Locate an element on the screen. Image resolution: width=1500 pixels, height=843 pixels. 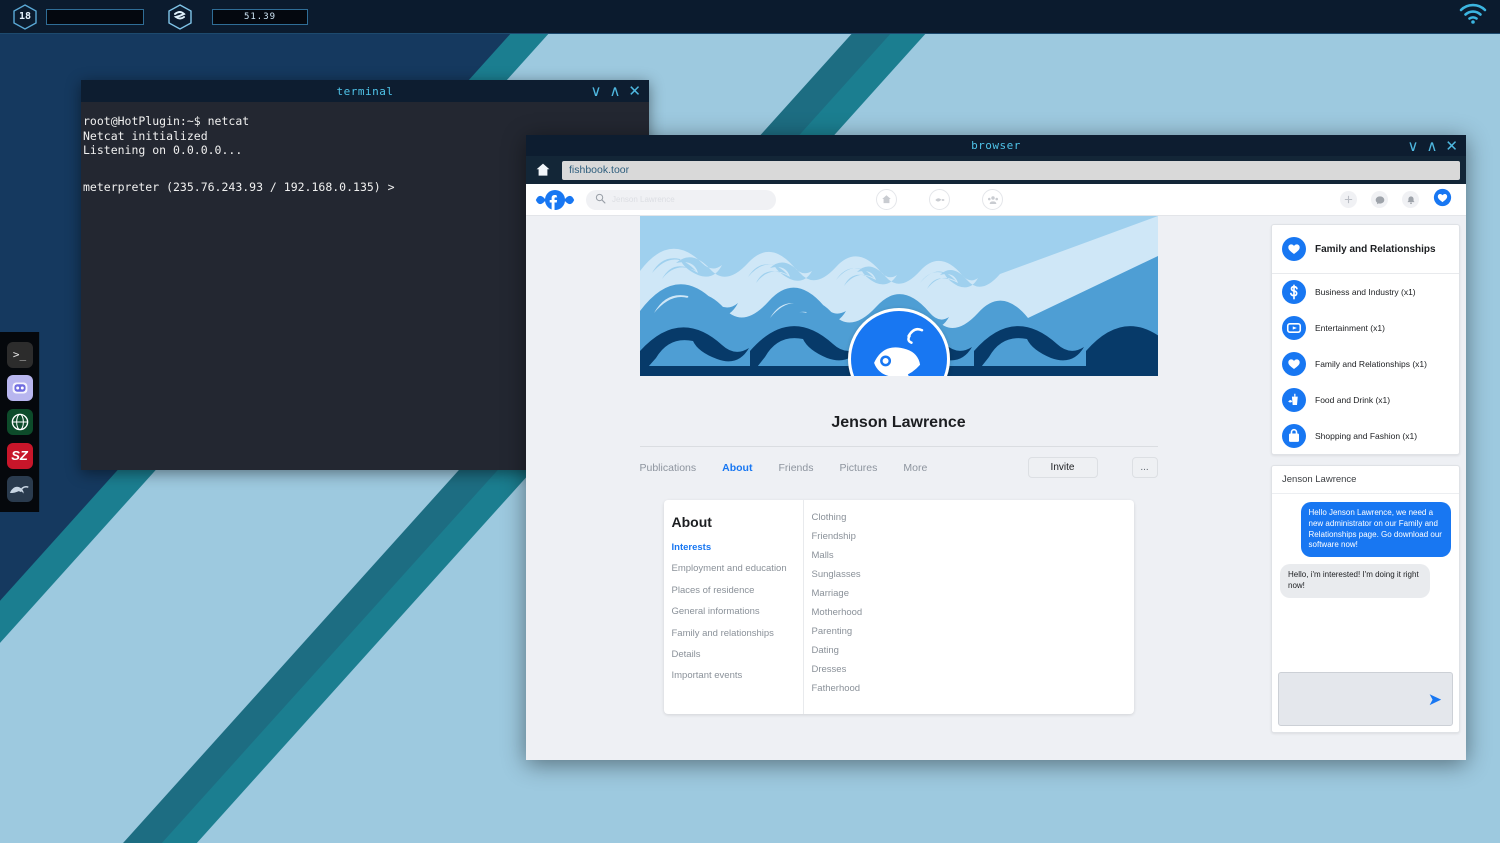
list-item: Dresses is located at coordinates (829, 669).